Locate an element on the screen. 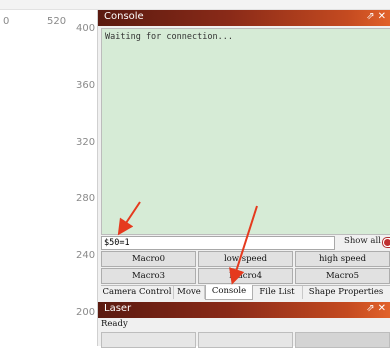 The width and height of the screenshot is (390, 348). ruler-label-top: 520 is located at coordinates (57, 21).